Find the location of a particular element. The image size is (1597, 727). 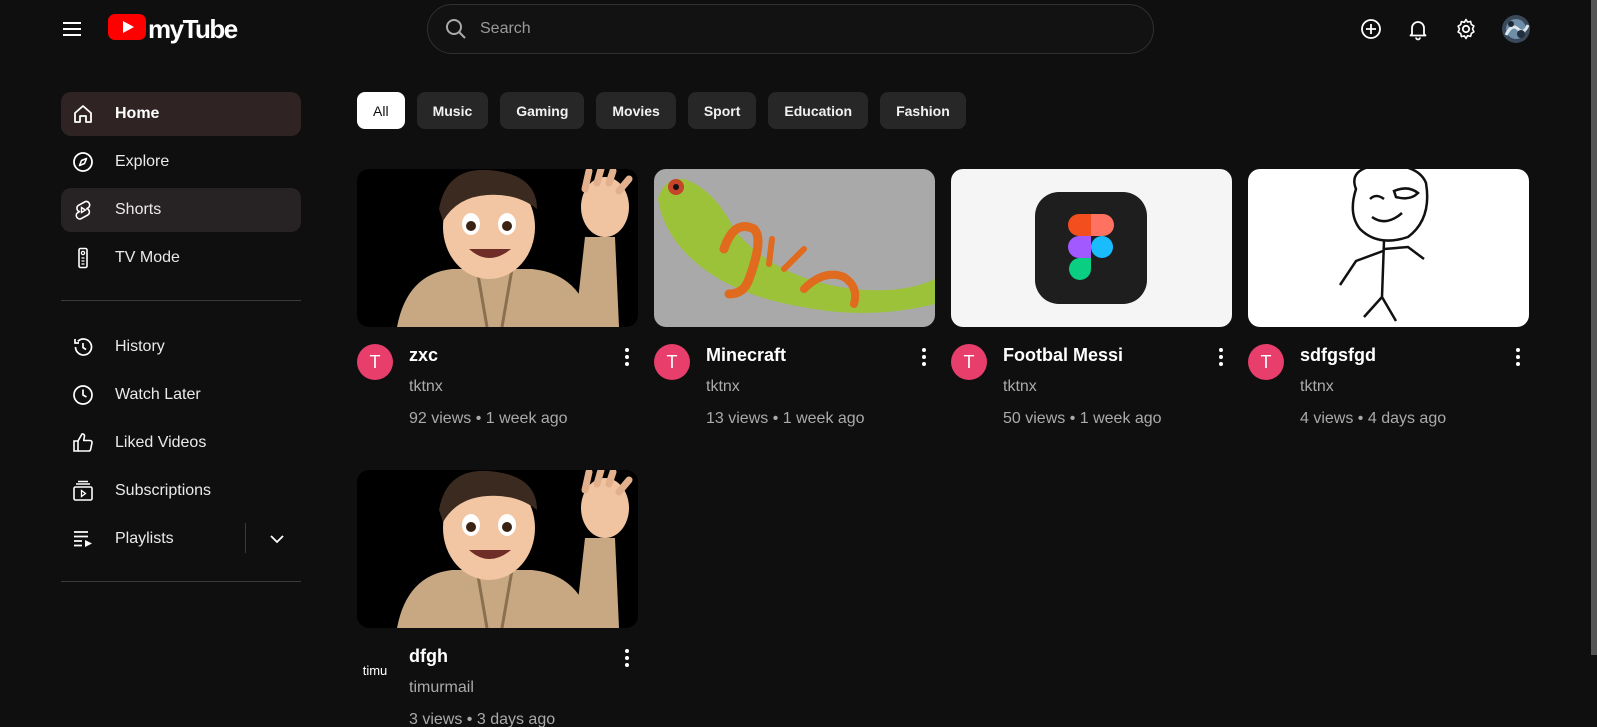

logo-text: myTube is located at coordinates (193, 29).